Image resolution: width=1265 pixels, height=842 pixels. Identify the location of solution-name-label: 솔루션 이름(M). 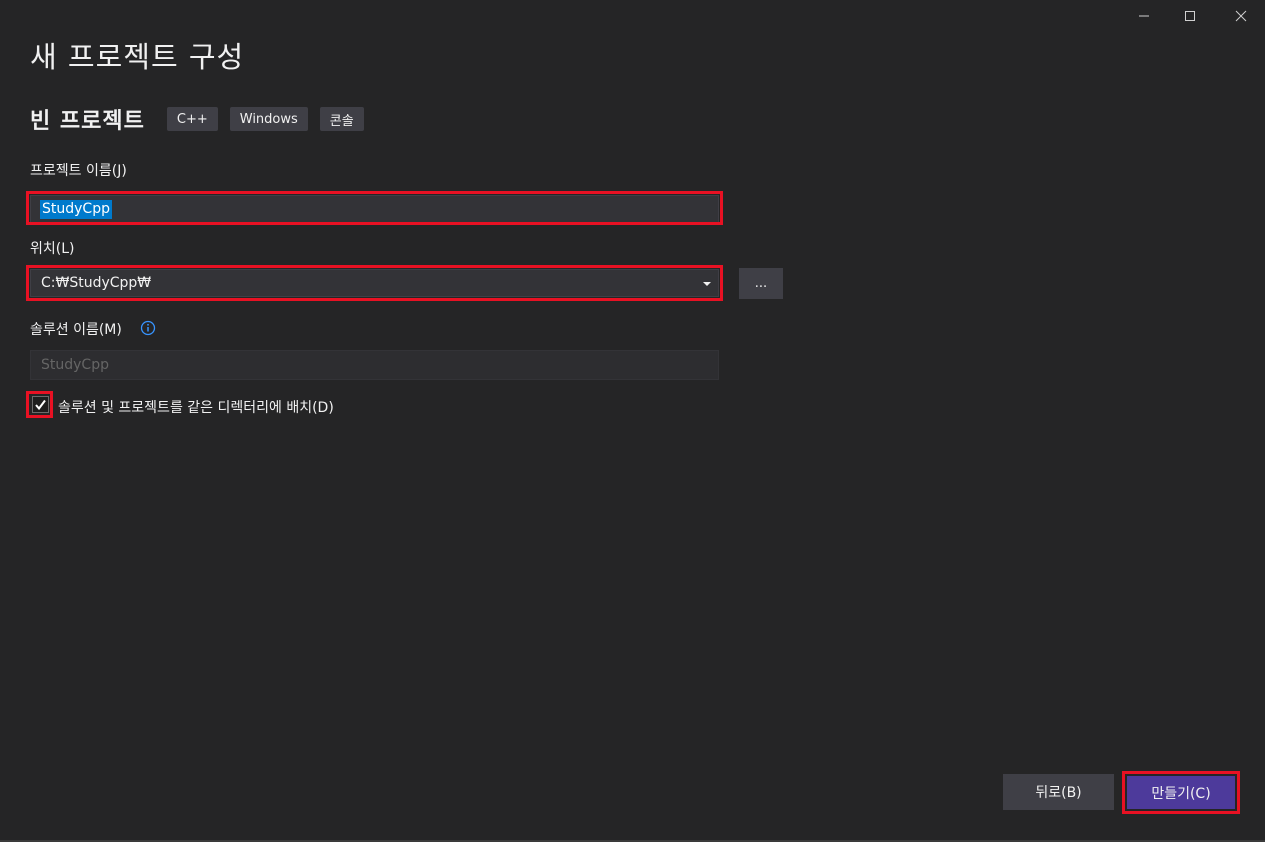
(76, 330).